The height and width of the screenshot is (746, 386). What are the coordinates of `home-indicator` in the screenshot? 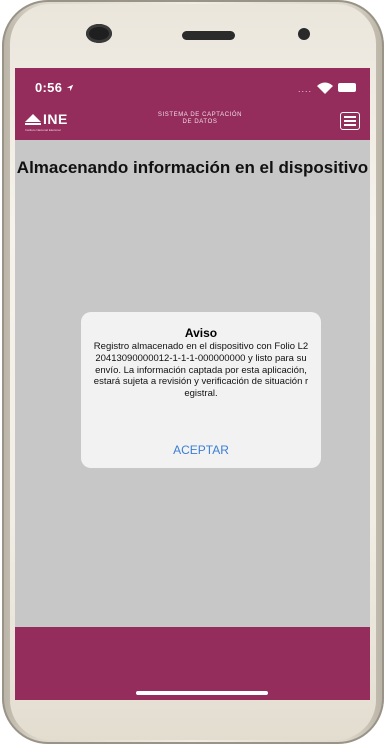 It's located at (202, 693).